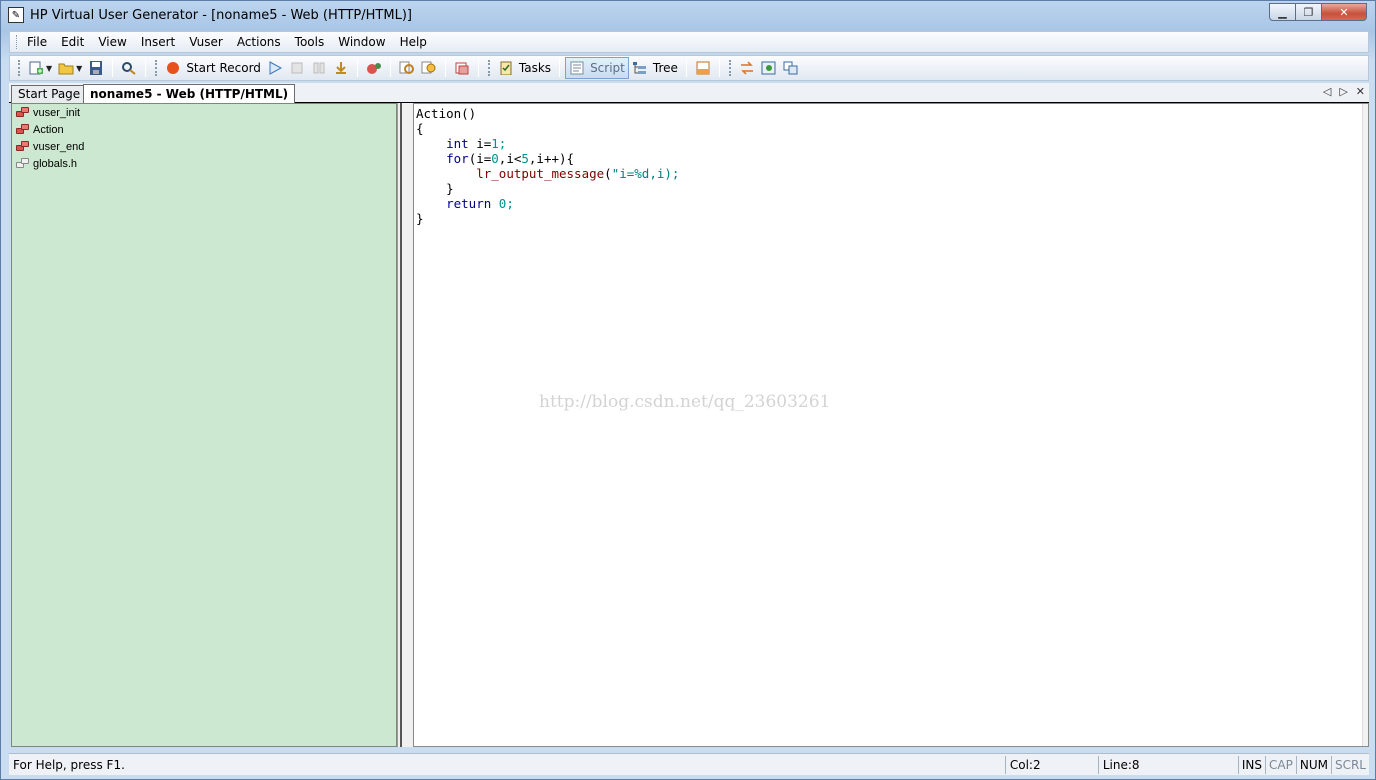 This screenshot has height=780, width=1376. I want to click on close-icon: ✕, so click(1344, 12).